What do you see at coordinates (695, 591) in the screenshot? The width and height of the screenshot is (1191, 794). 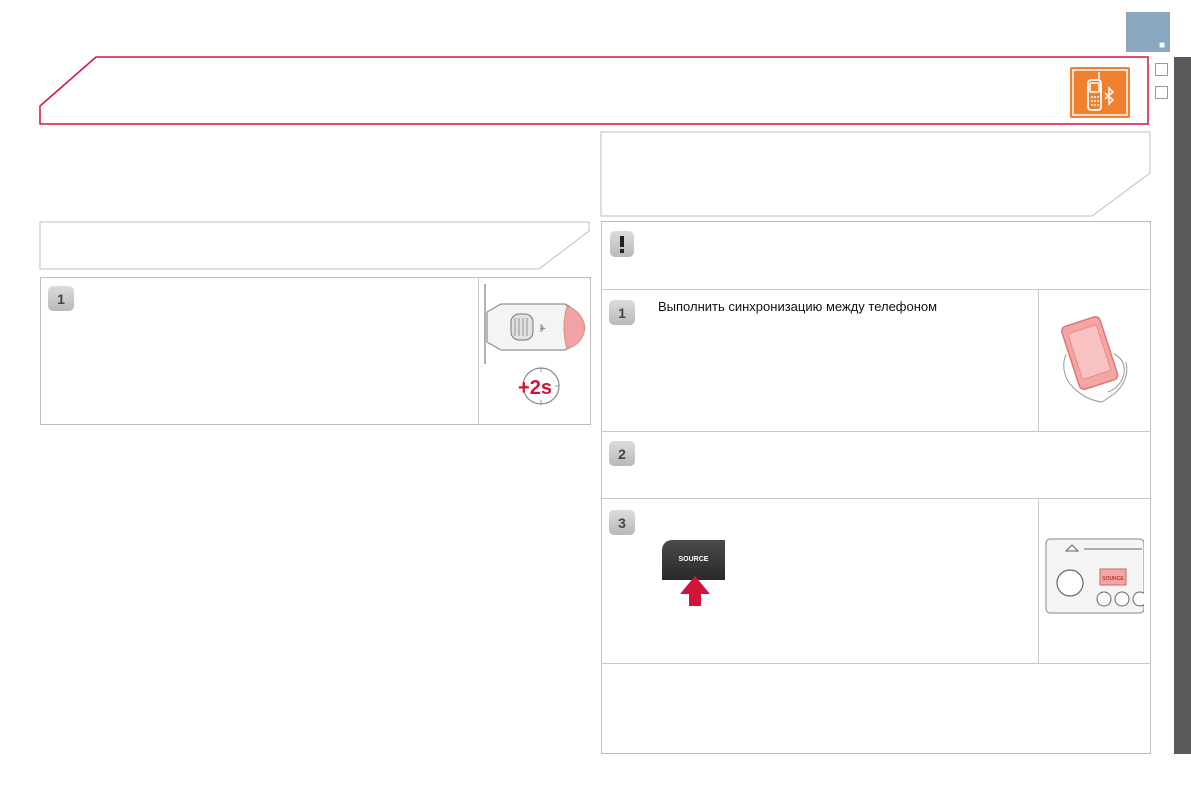 I see `press-arrow-icon` at bounding box center [695, 591].